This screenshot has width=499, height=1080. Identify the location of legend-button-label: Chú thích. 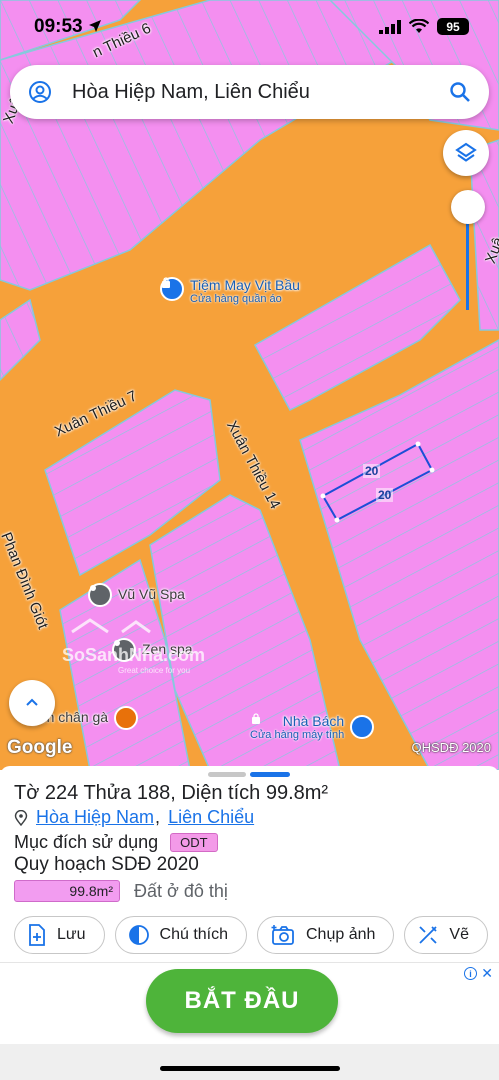
(193, 934).